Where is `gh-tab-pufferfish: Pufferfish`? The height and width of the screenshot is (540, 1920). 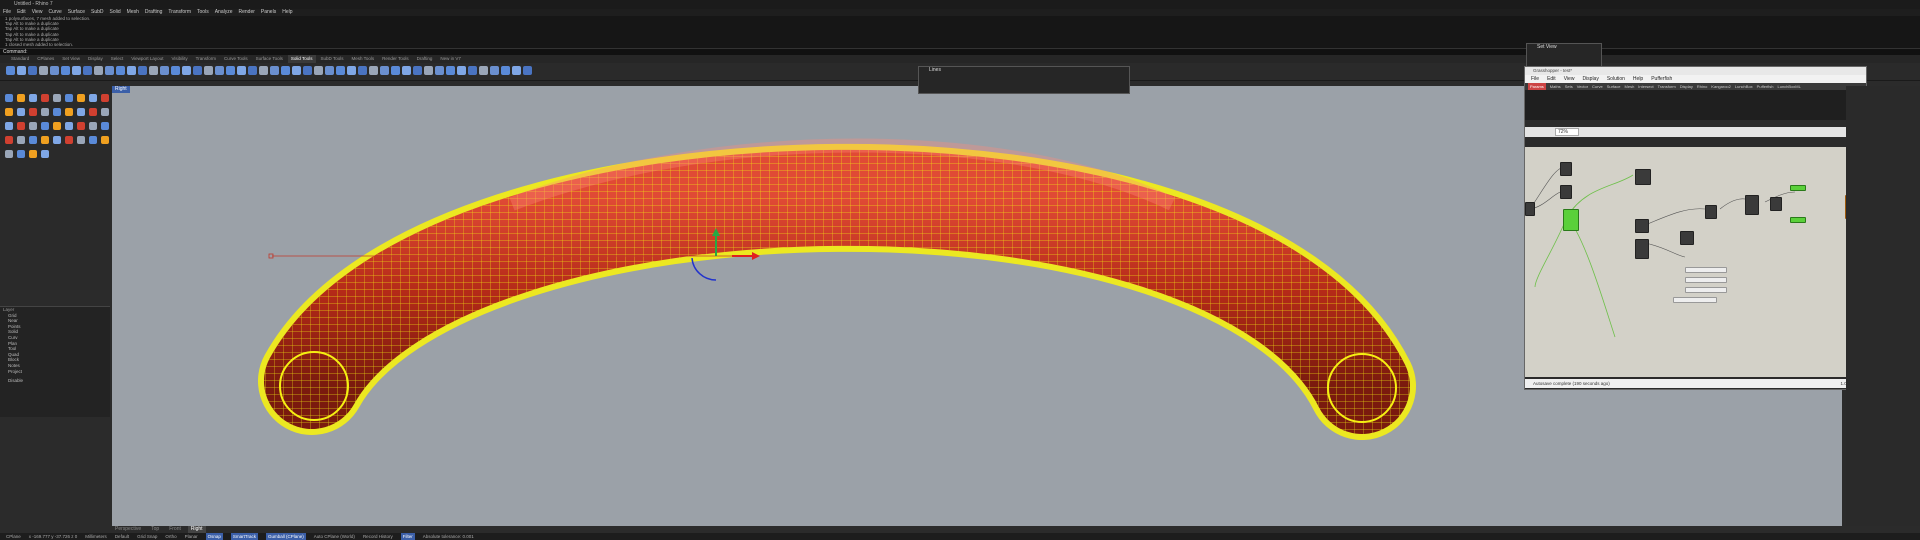 gh-tab-pufferfish: Pufferfish is located at coordinates (1765, 86).